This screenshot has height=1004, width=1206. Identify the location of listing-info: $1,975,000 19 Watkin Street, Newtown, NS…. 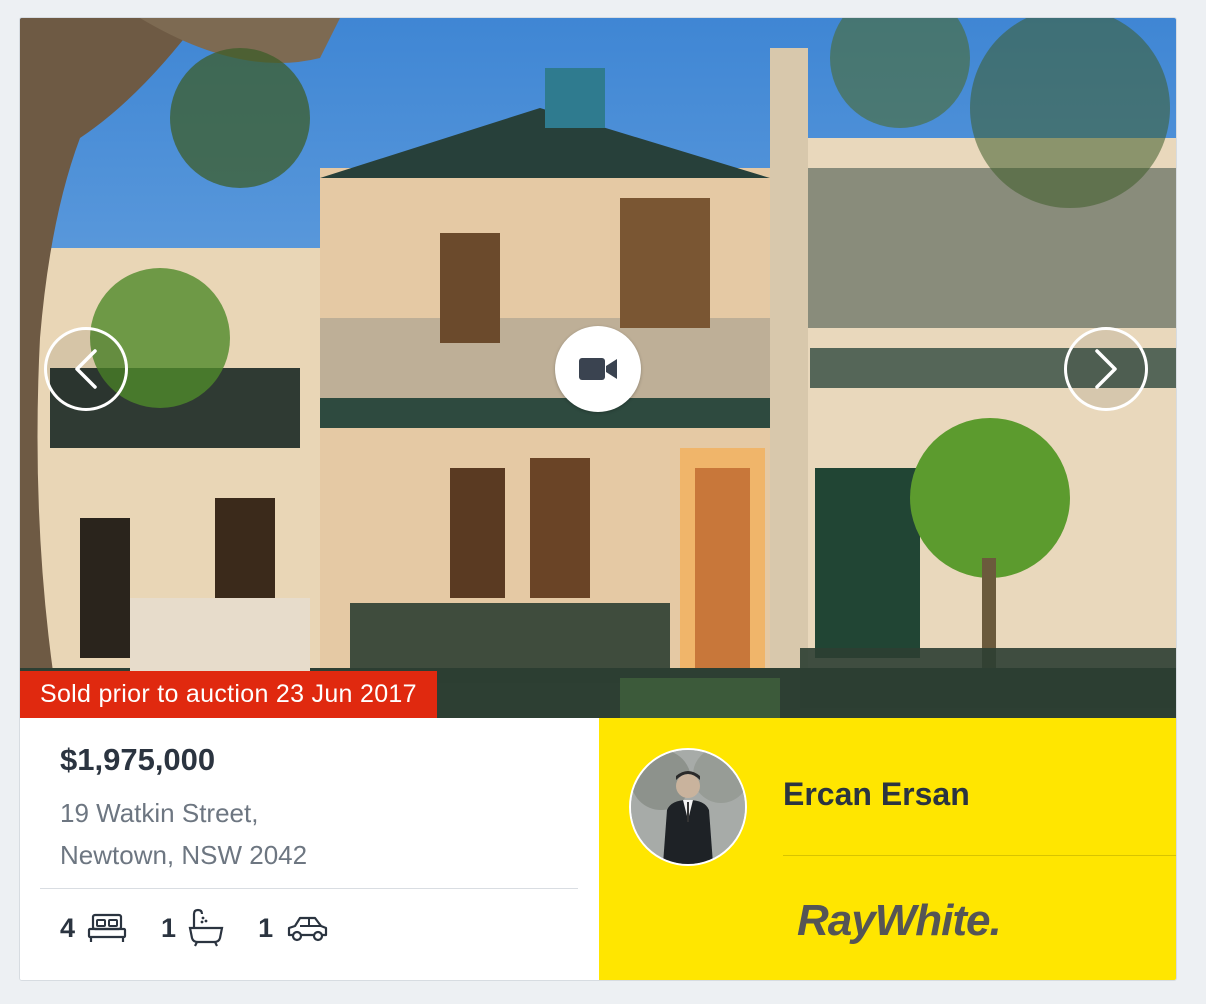
(309, 849).